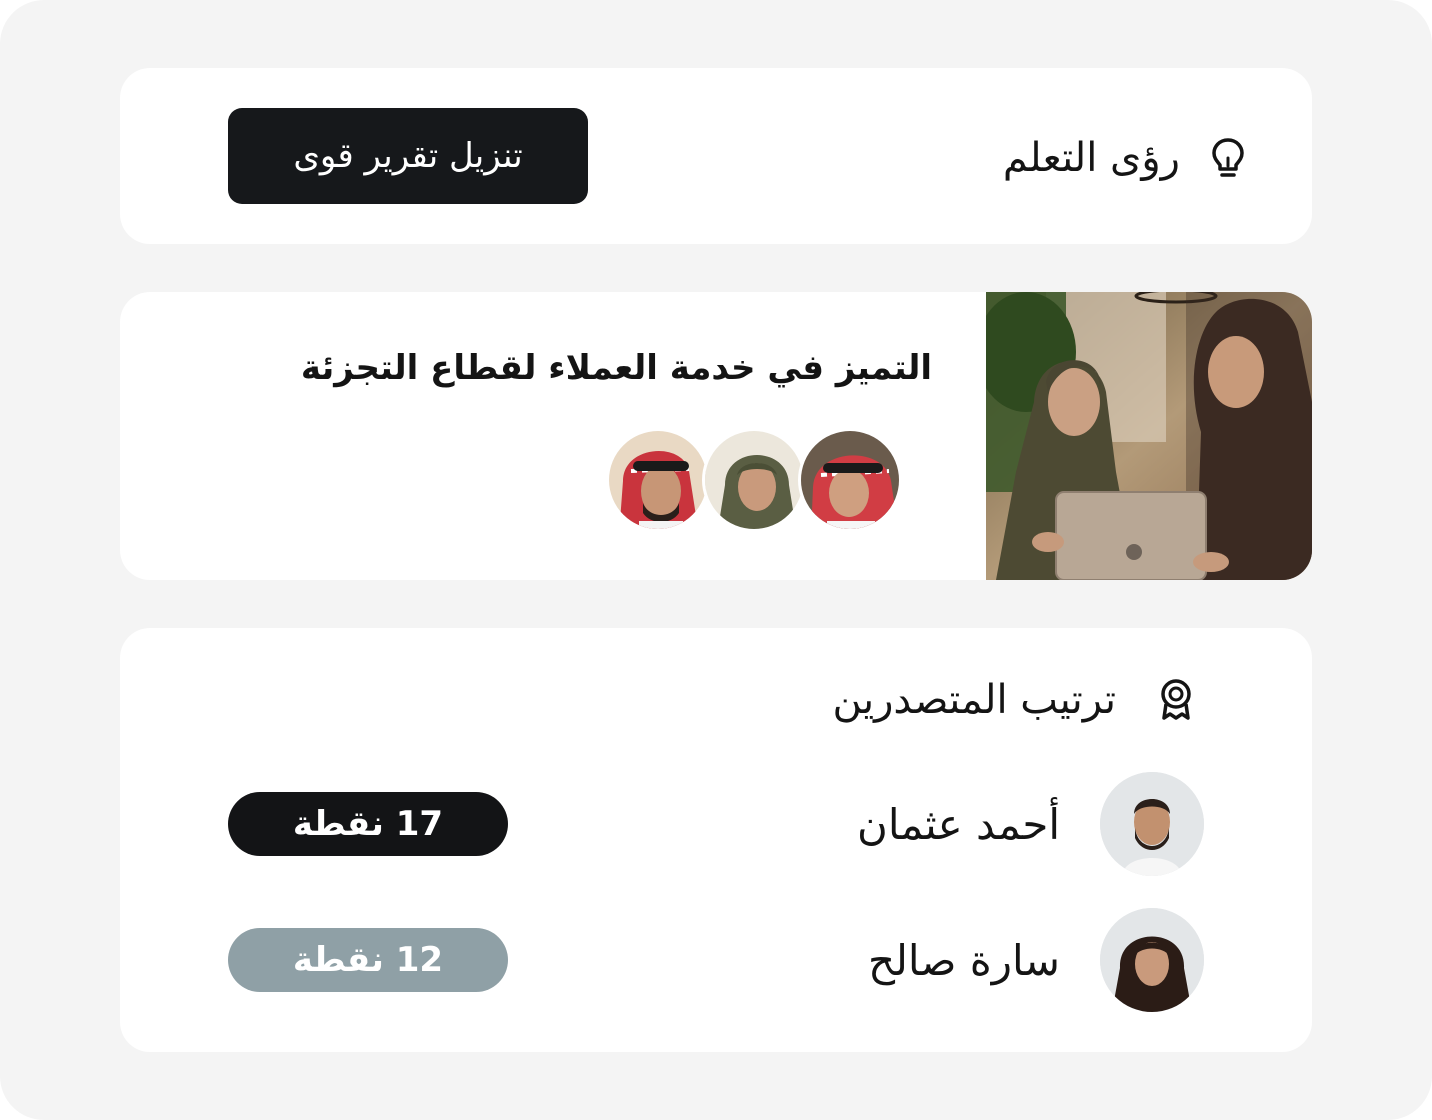 The height and width of the screenshot is (1120, 1432). Describe the element at coordinates (958, 824) in the screenshot. I see `leaderboard-name: أحمد عثمان` at that location.